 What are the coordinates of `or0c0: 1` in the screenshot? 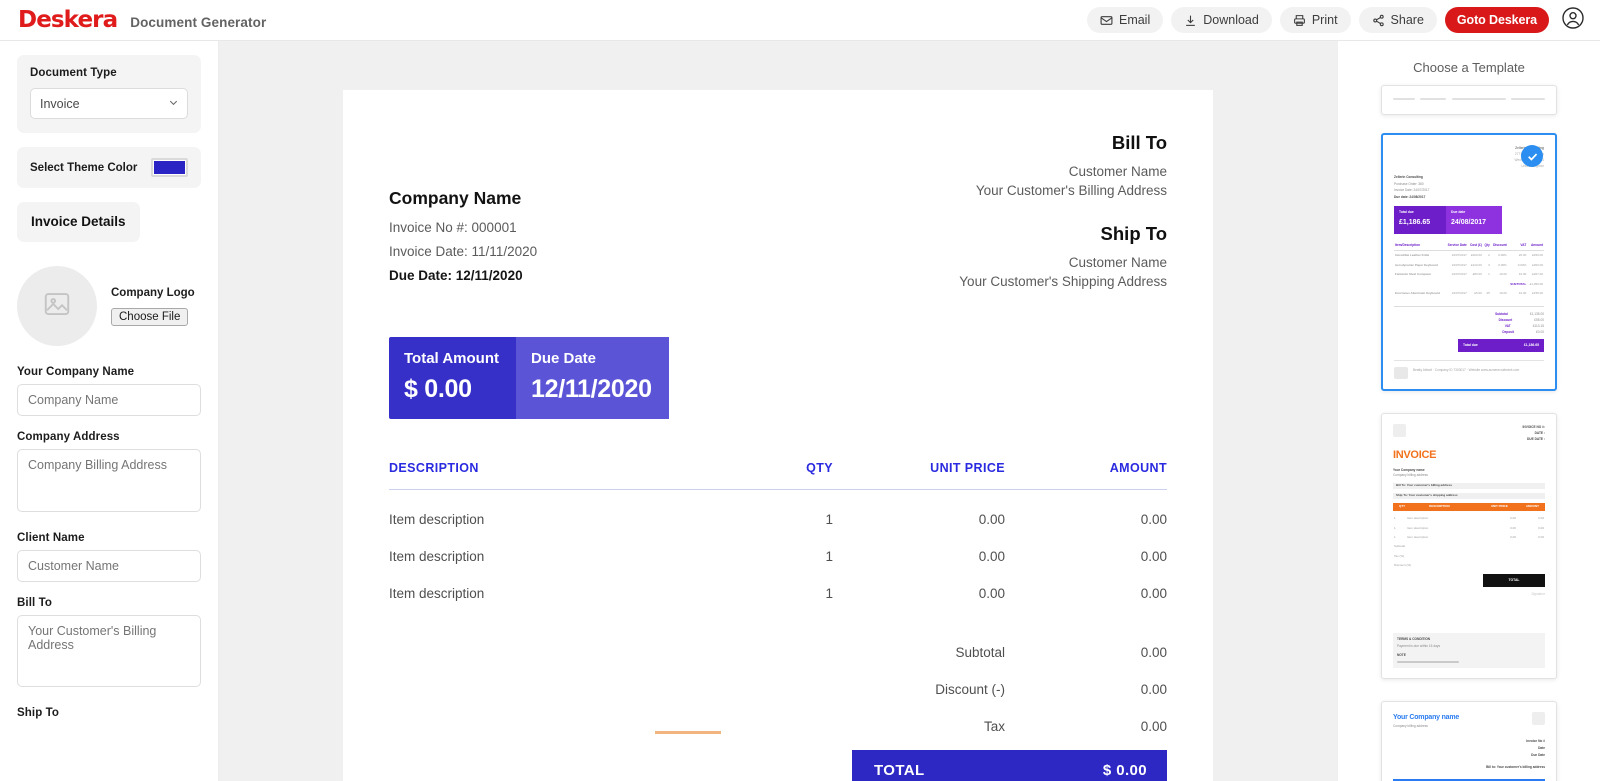 It's located at (1395, 518).